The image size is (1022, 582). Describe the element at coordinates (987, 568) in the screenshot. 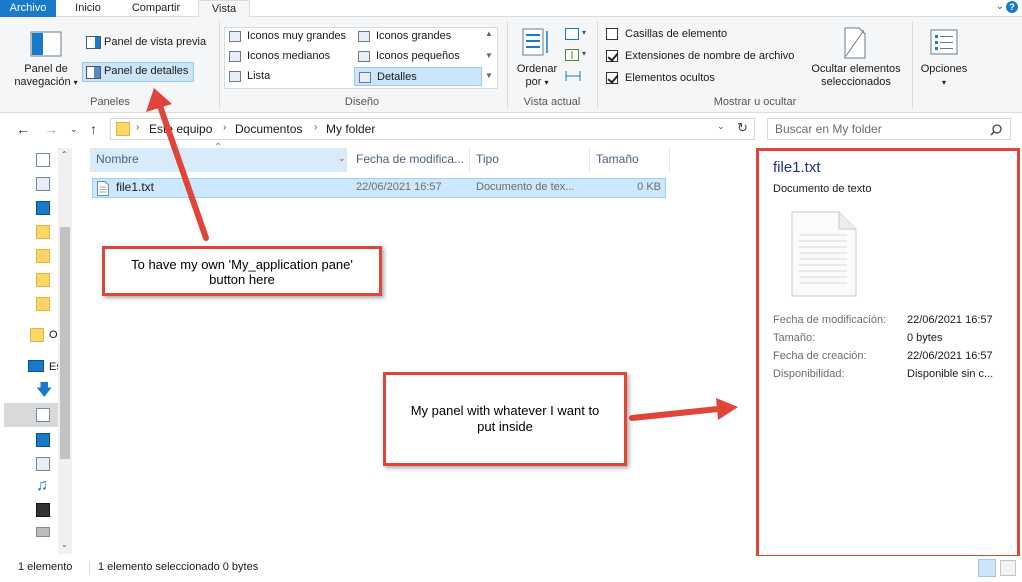

I see `details-view-icon` at that location.